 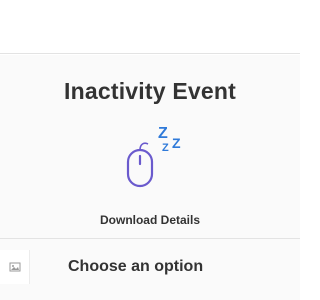 I want to click on divider, so click(x=150, y=238).